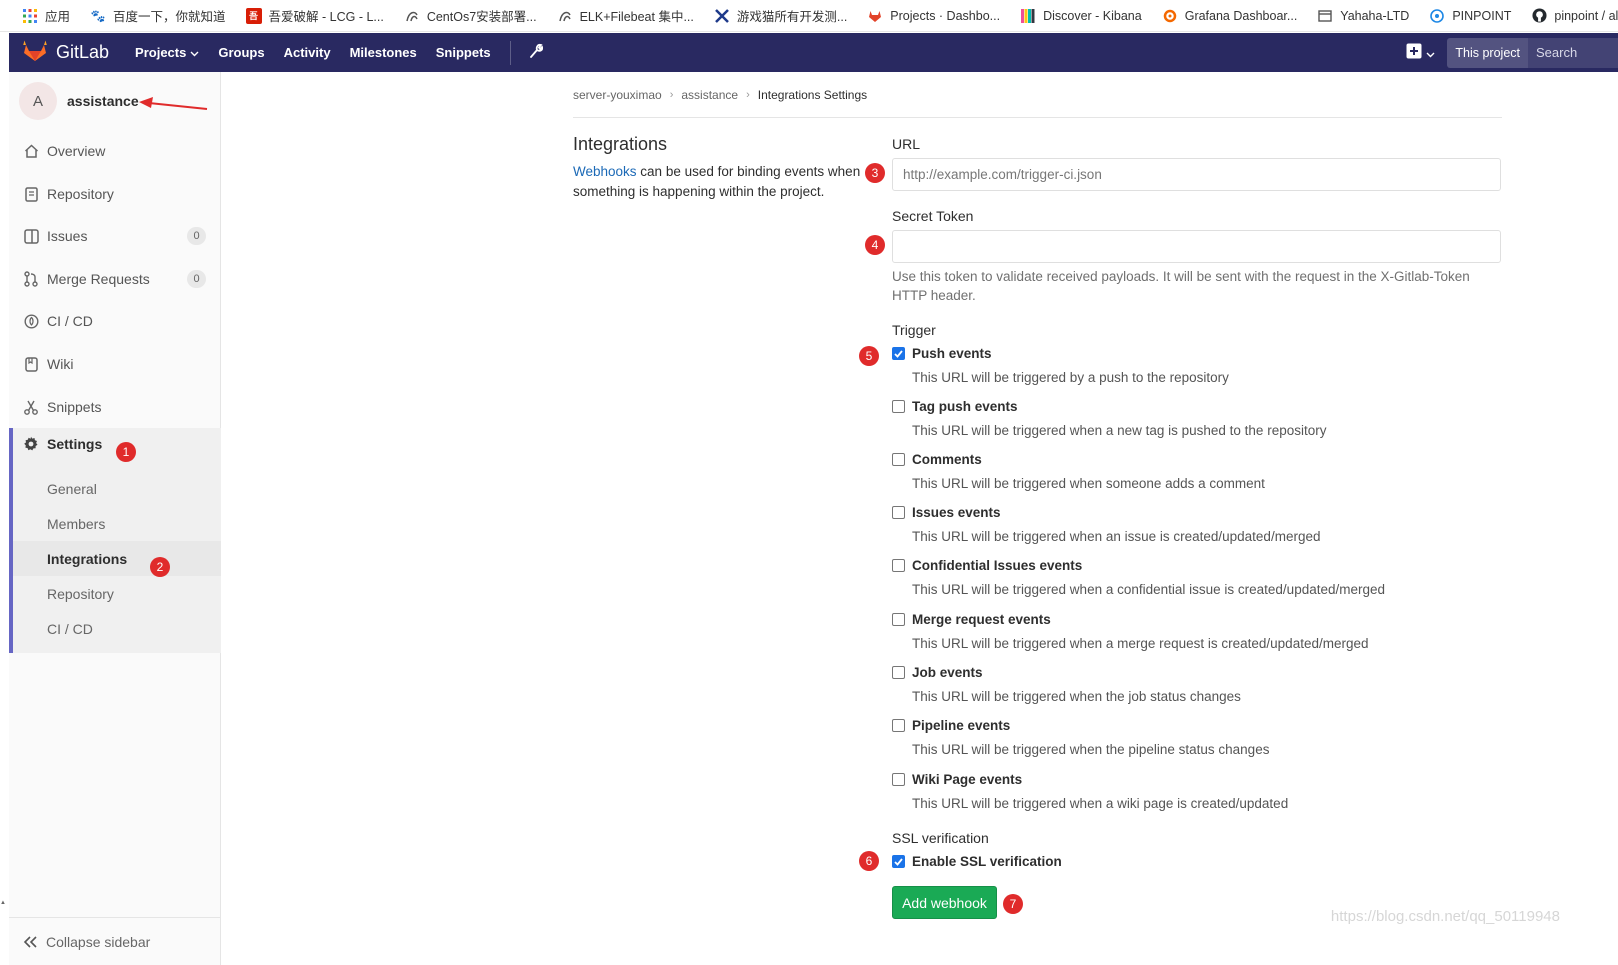 This screenshot has width=1618, height=965. I want to click on sidebar-subitem-repository: Repository, so click(117, 593).